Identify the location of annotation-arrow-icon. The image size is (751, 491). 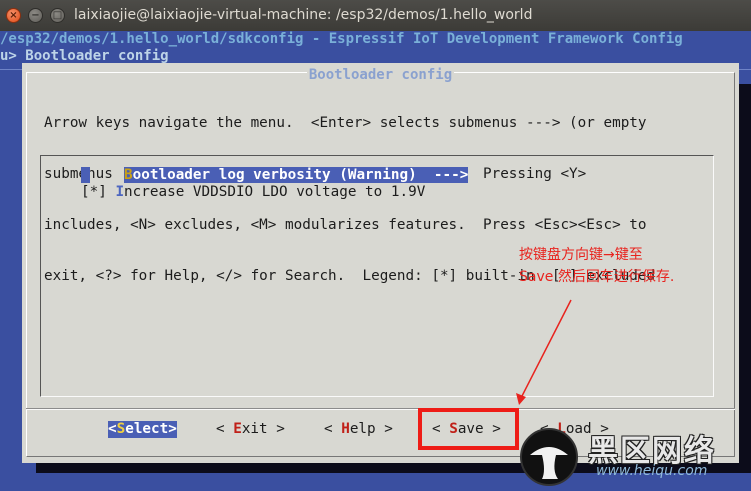
(544, 352).